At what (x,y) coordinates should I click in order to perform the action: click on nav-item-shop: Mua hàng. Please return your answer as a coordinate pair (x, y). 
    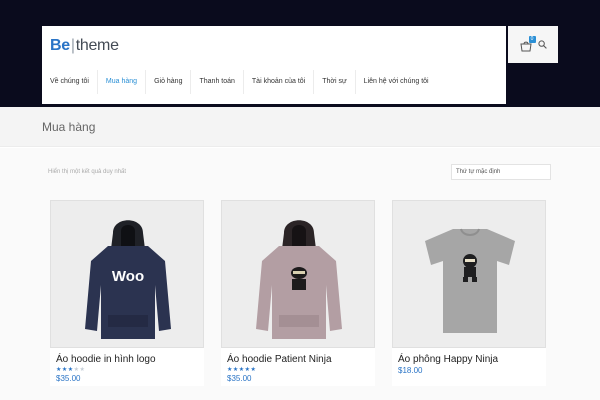
    Looking at the image, I should click on (122, 82).